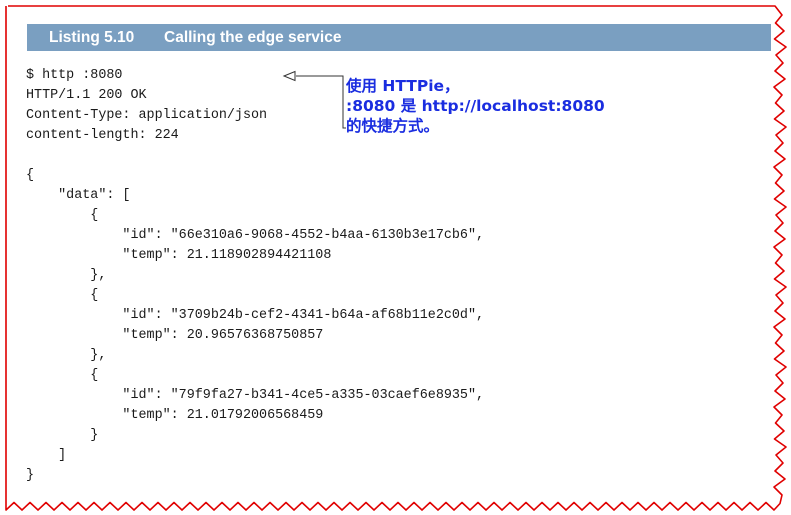 The image size is (791, 515). I want to click on code-line: "temp": 20.96576368750857, so click(175, 335).